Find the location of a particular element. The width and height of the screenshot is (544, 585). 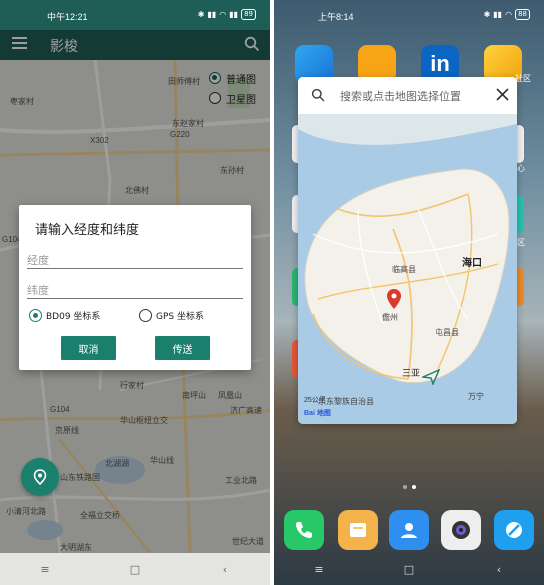

latitude-input is located at coordinates (135, 290).